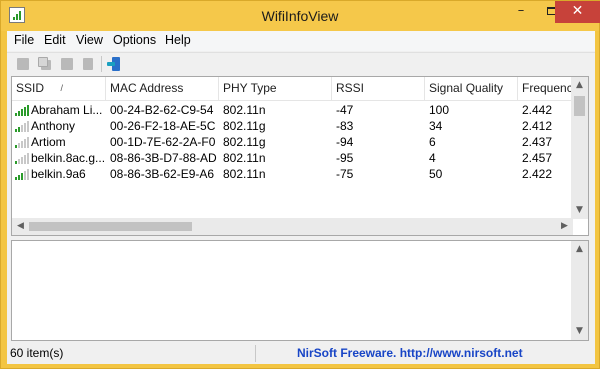  What do you see at coordinates (579, 106) in the screenshot?
I see `vertical-scroll-thumb` at bounding box center [579, 106].